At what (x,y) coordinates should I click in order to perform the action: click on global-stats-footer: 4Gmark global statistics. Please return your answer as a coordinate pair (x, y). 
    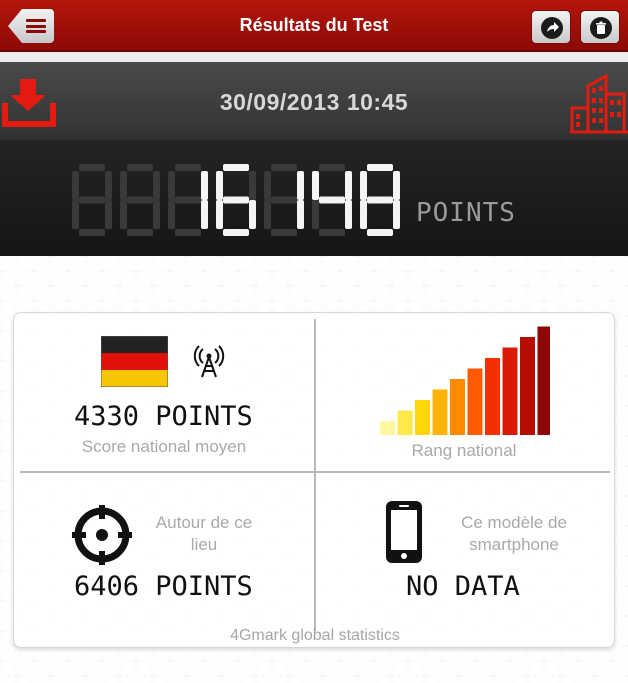
    Looking at the image, I should click on (315, 635).